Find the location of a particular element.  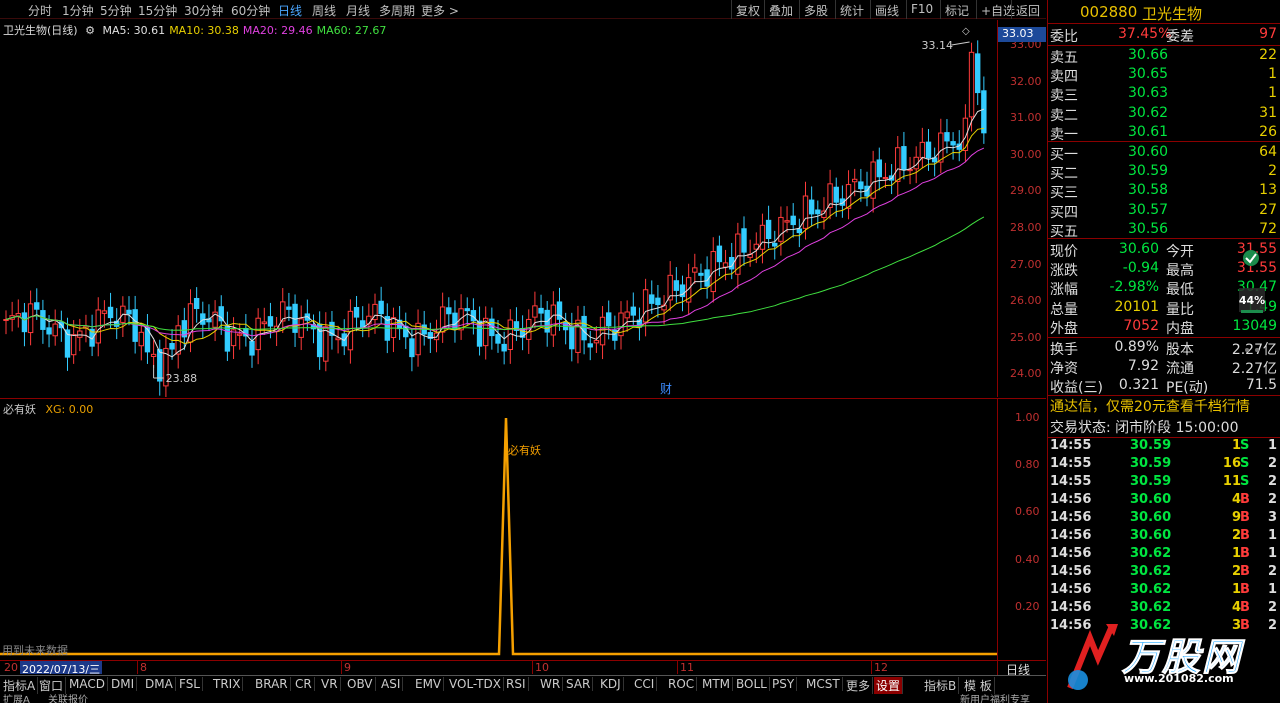

fund-value: 0.89% is located at coordinates (1136, 347).